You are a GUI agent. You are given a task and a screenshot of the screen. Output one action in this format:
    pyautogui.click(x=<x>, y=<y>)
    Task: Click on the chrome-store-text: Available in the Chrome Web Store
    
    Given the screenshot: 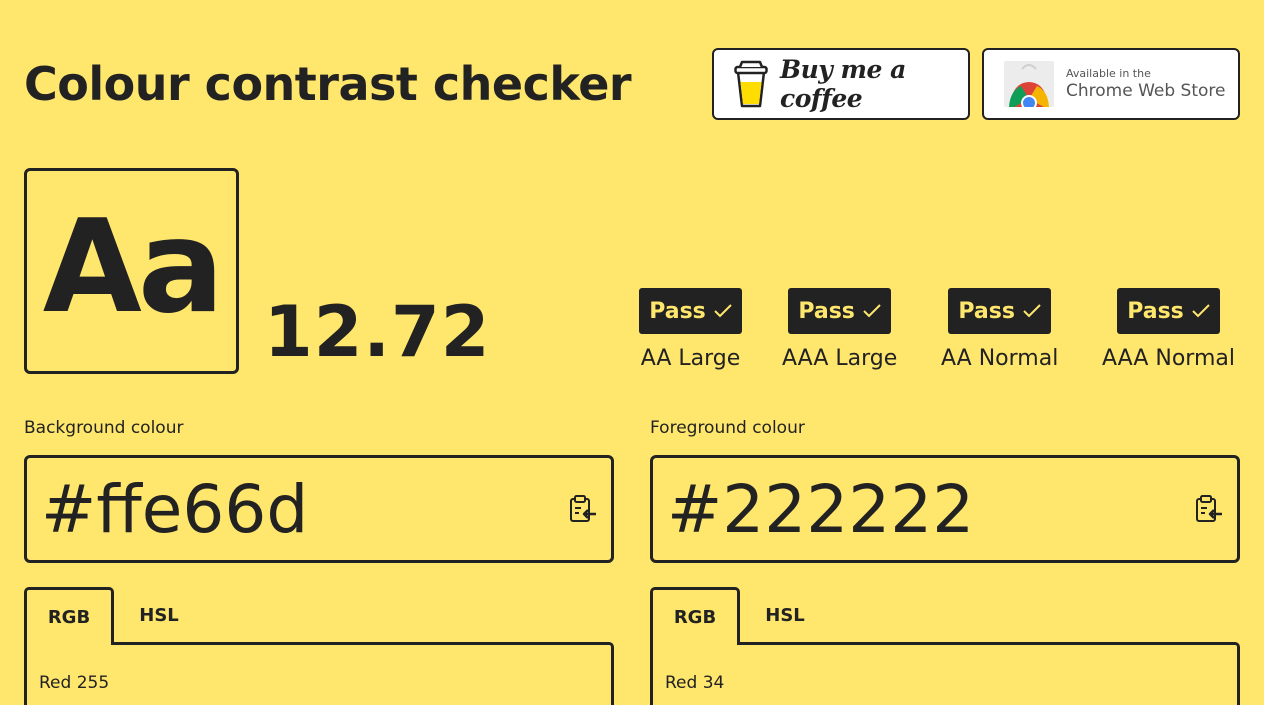 What is the action you would take?
    pyautogui.click(x=1145, y=84)
    